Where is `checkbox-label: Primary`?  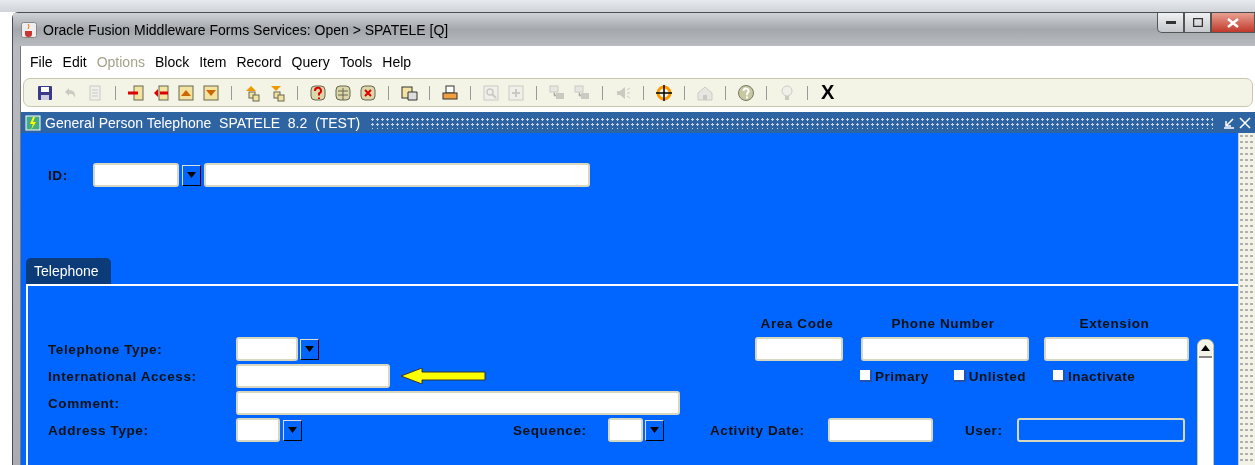
checkbox-label: Primary is located at coordinates (902, 376).